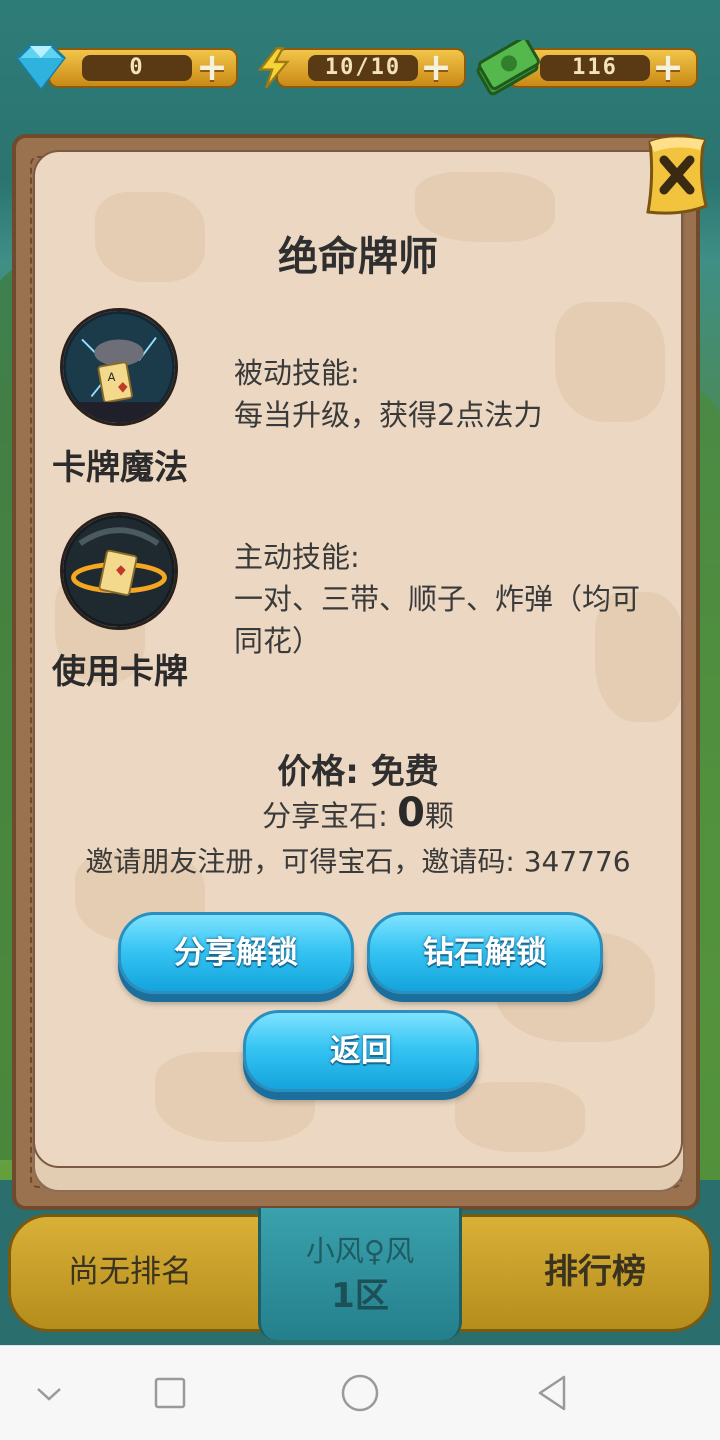 Image resolution: width=720 pixels, height=1440 pixels. What do you see at coordinates (508, 68) in the screenshot?
I see `money-icon` at bounding box center [508, 68].